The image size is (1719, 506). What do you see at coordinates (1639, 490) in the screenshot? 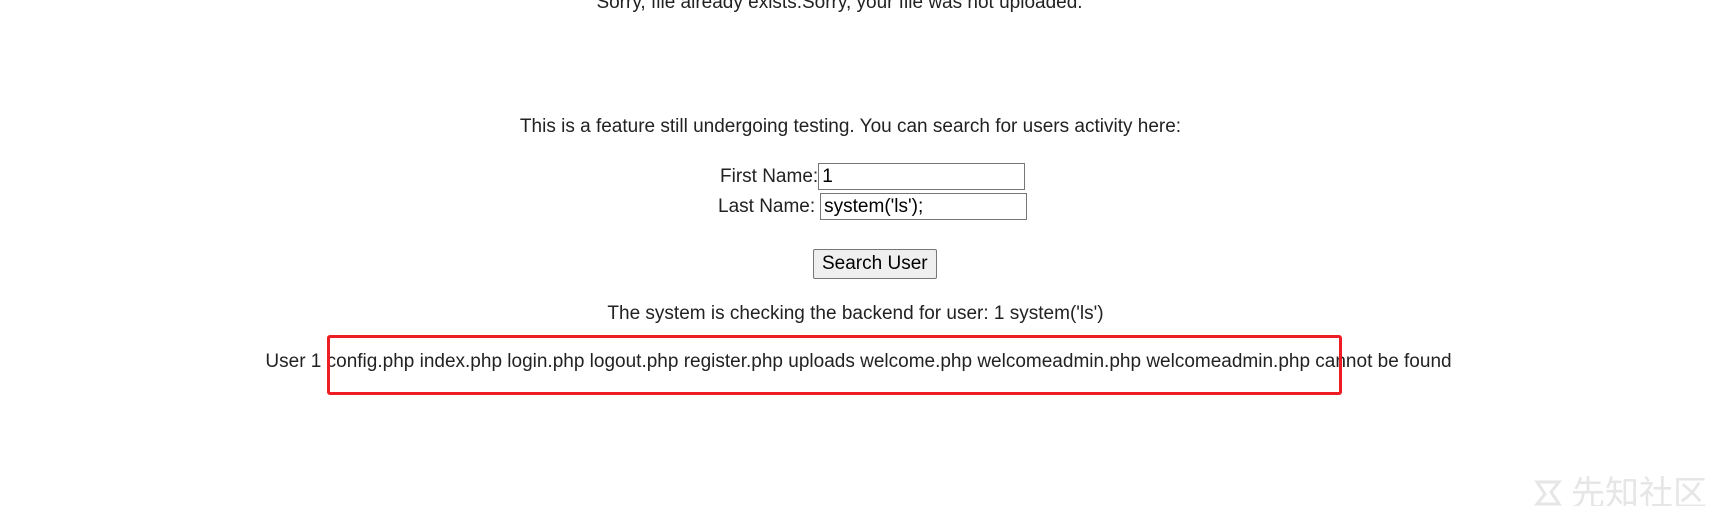
I see `watermark-text: 先知社区` at bounding box center [1639, 490].